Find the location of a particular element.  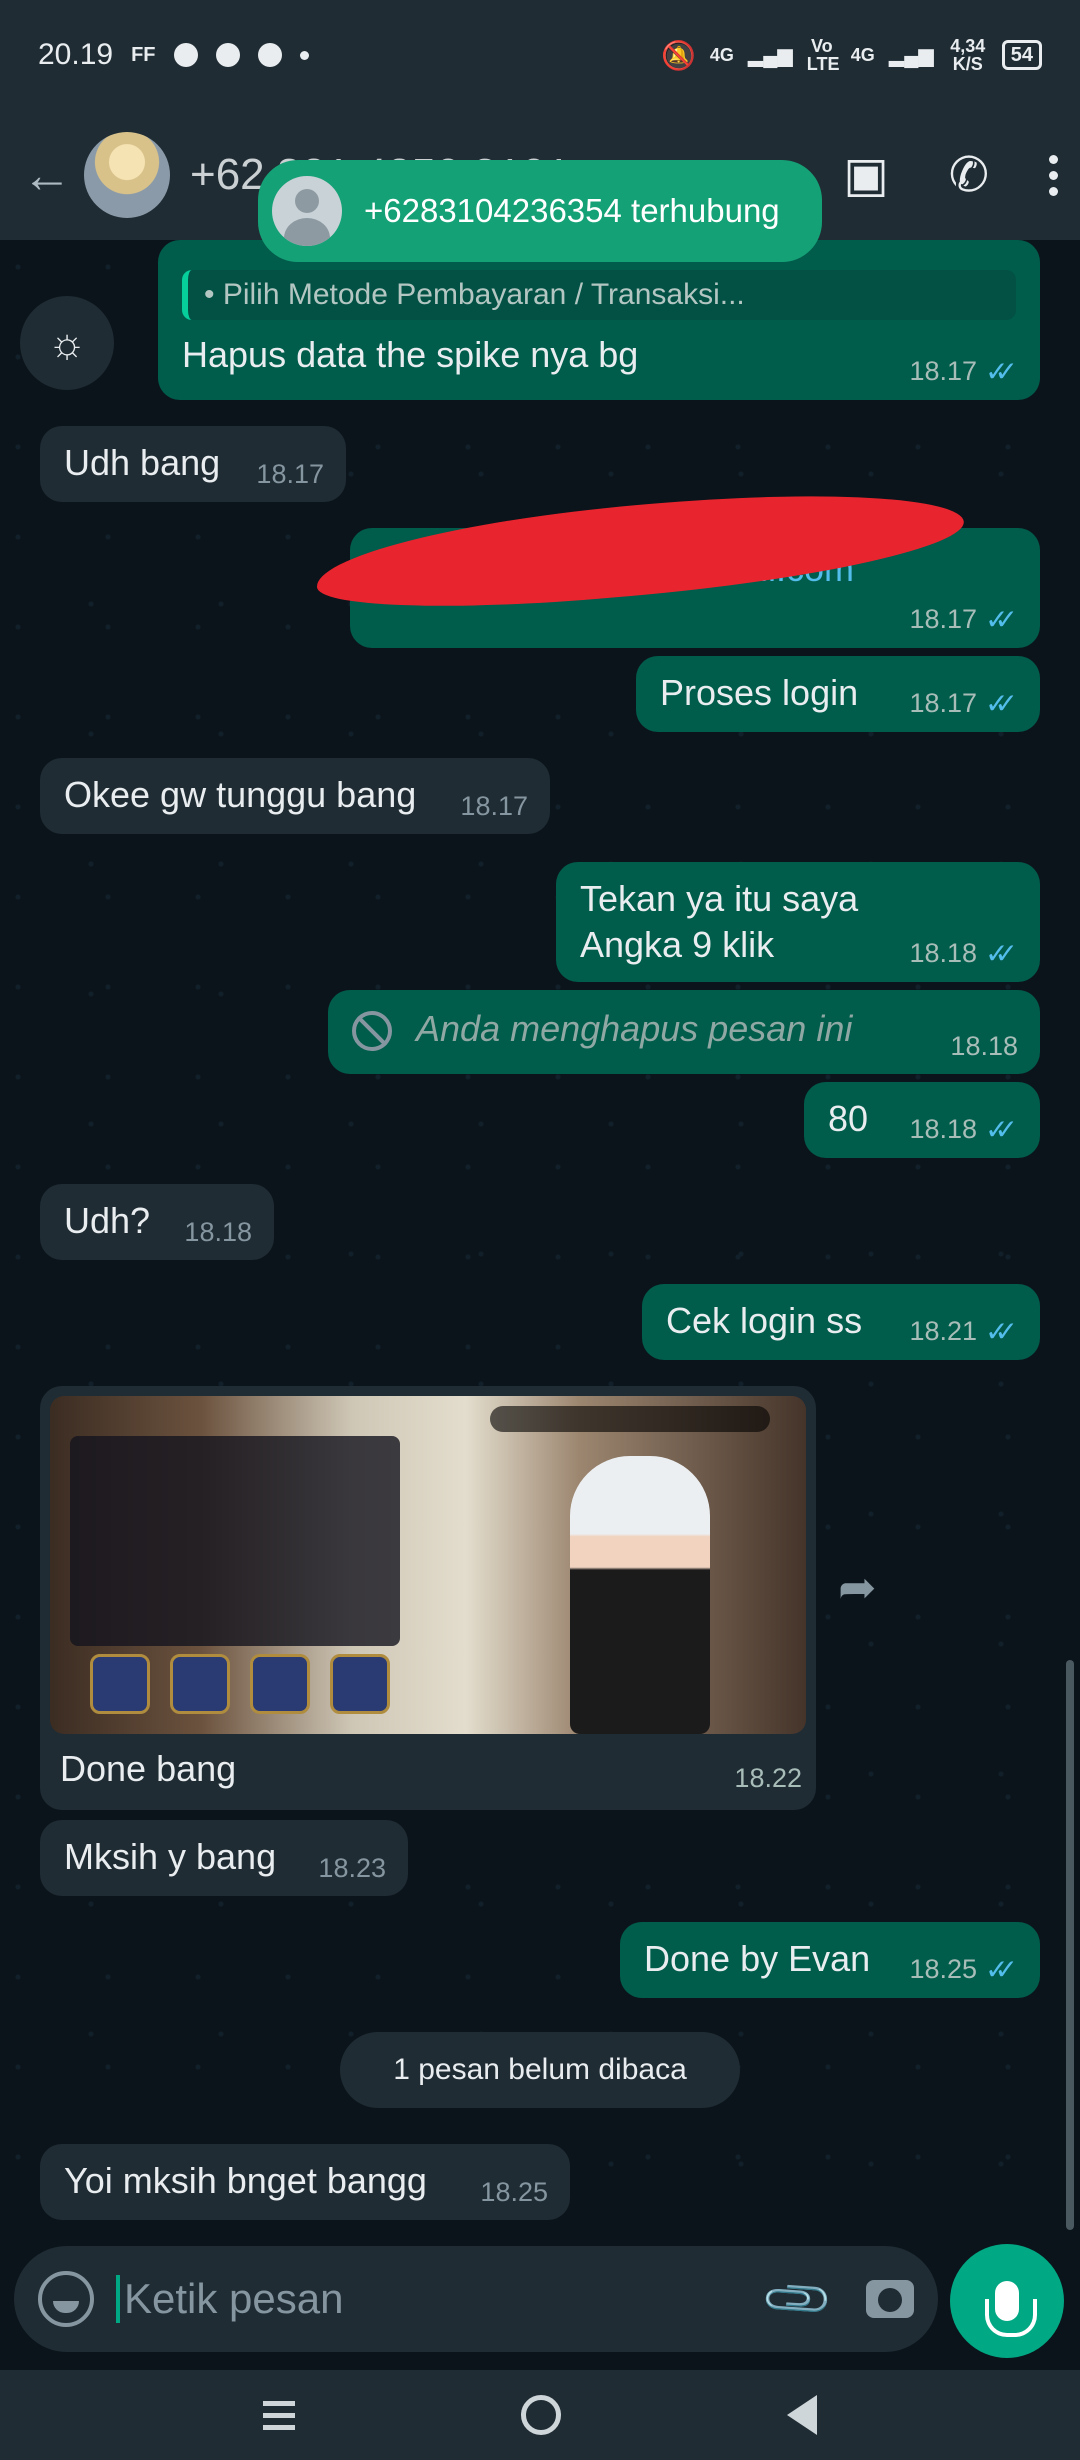

back-icon is located at coordinates (802, 2415).